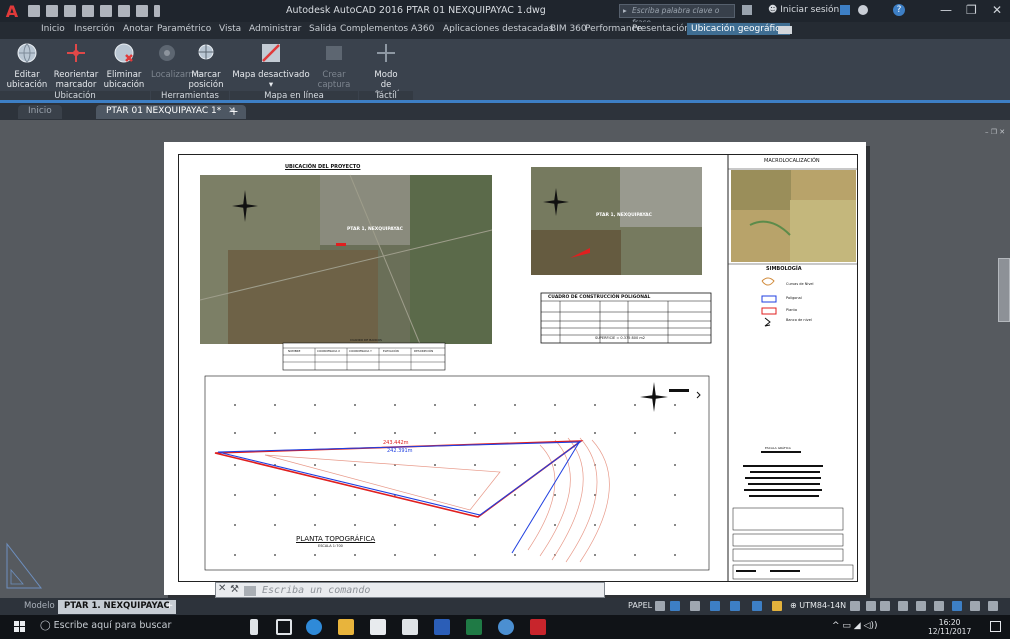 This screenshot has height=639, width=1010. What do you see at coordinates (795, 605) in the screenshot?
I see `globe-icon: ⊕` at bounding box center [795, 605].